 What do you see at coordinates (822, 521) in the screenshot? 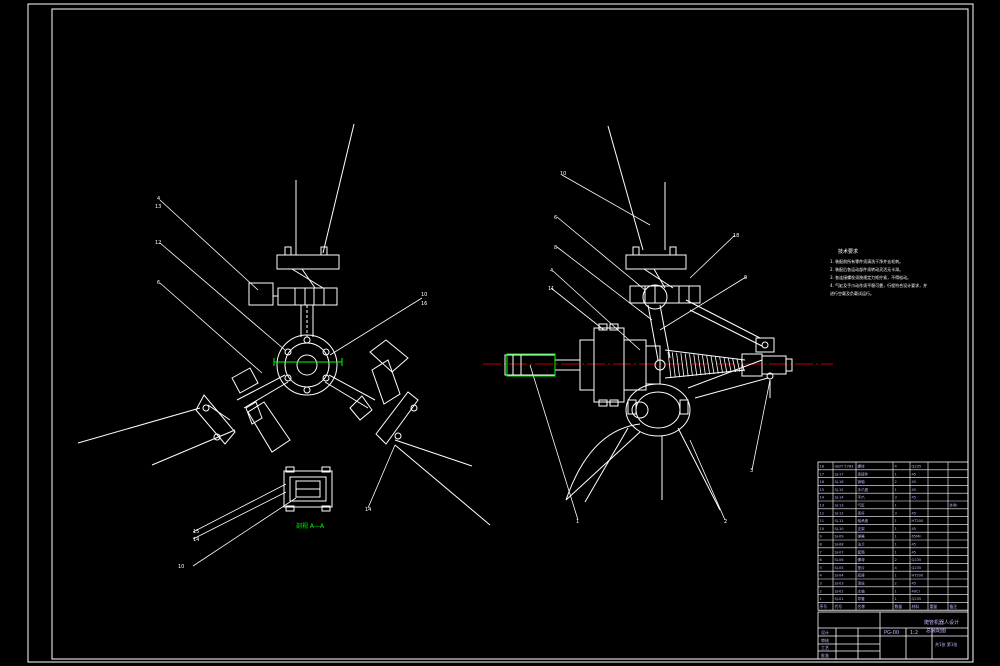
I see `bom-cell: 11` at bounding box center [822, 521].